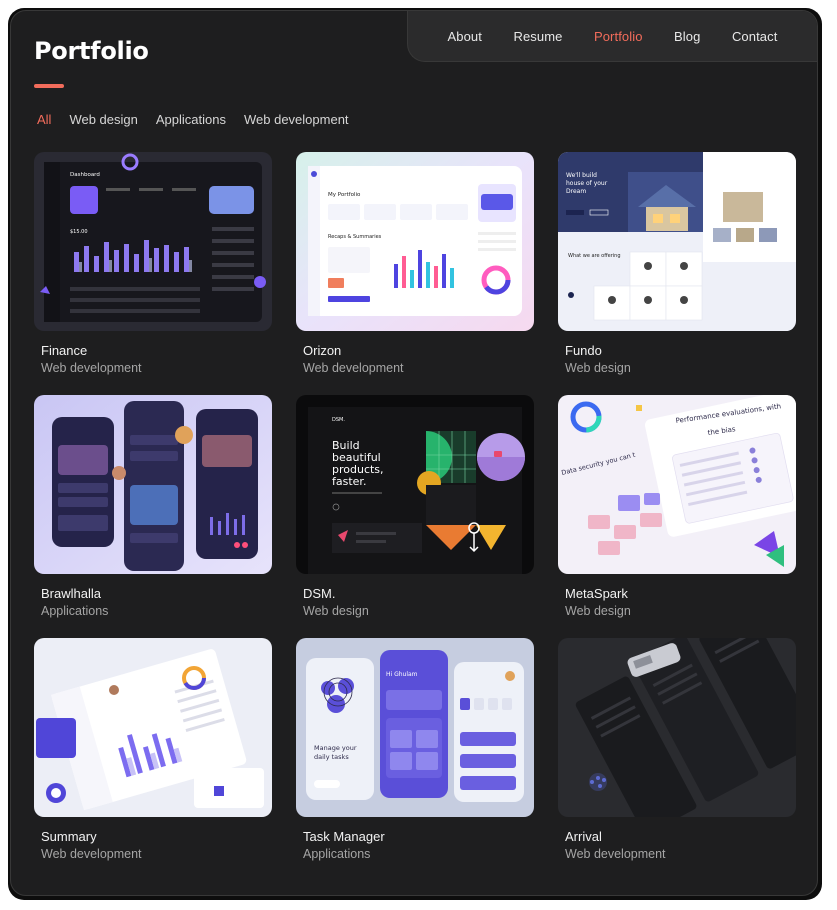 The width and height of the screenshot is (837, 910). What do you see at coordinates (91, 51) in the screenshot?
I see `page-title: Portfolio` at bounding box center [91, 51].